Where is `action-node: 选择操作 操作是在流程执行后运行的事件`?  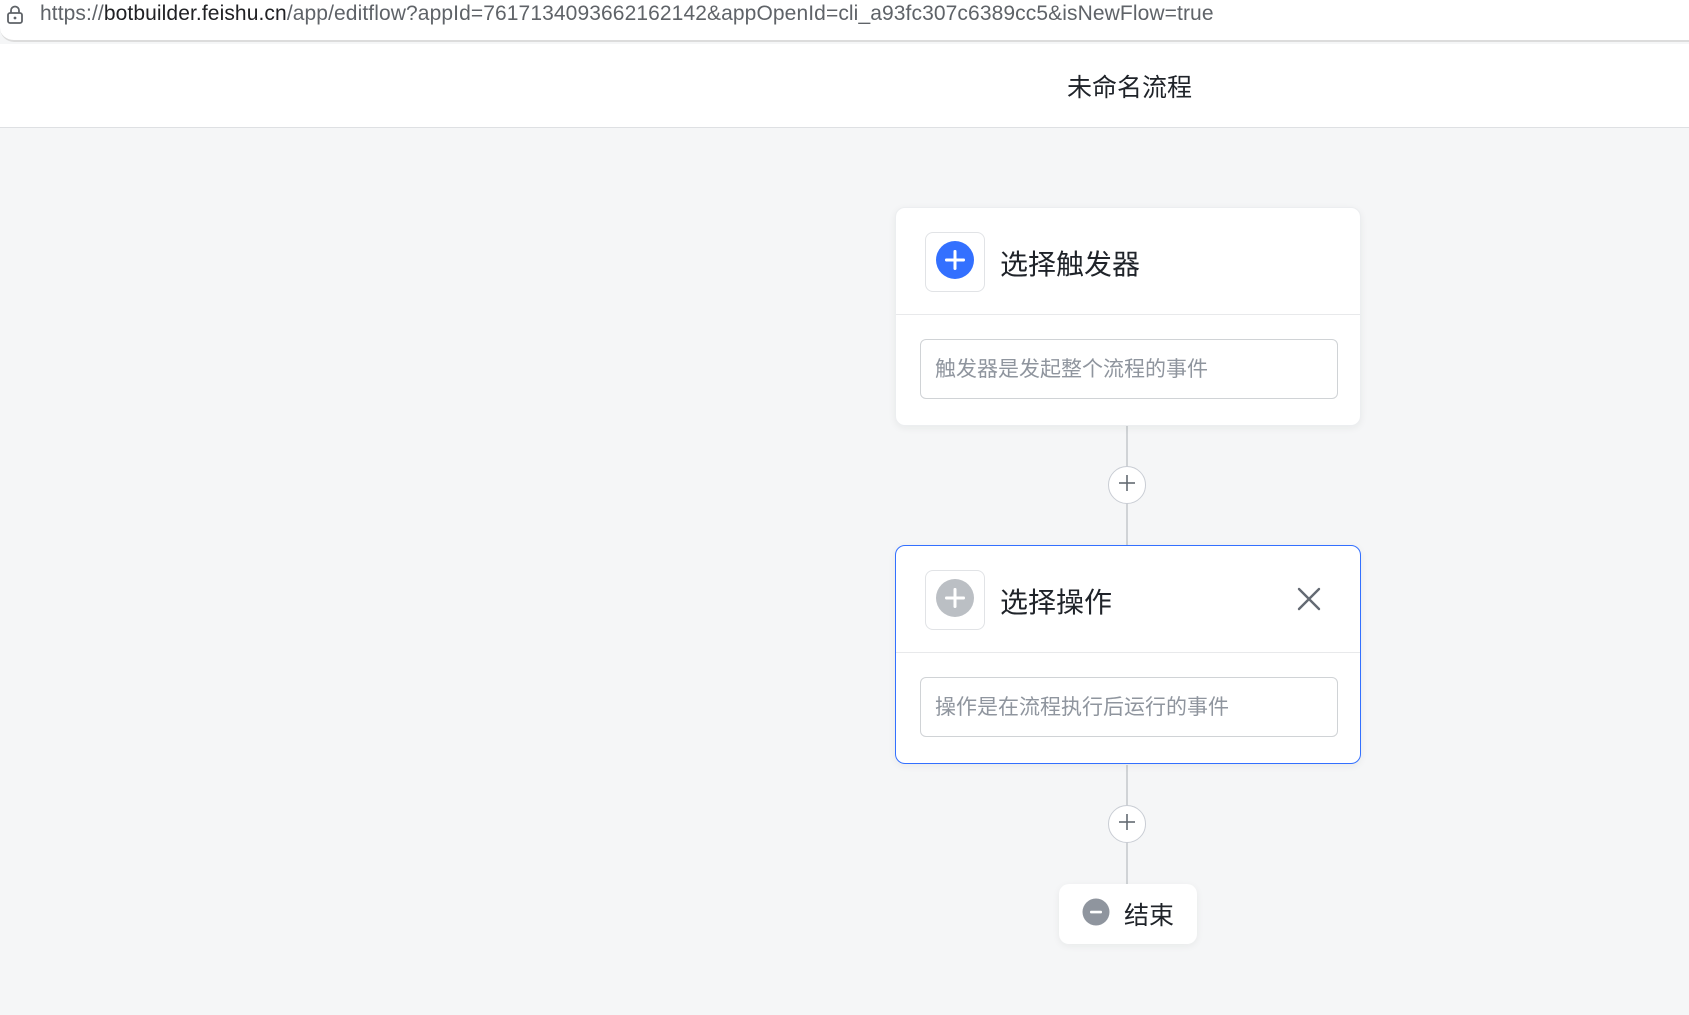
action-node: 选择操作 操作是在流程执行后运行的事件 is located at coordinates (1128, 654).